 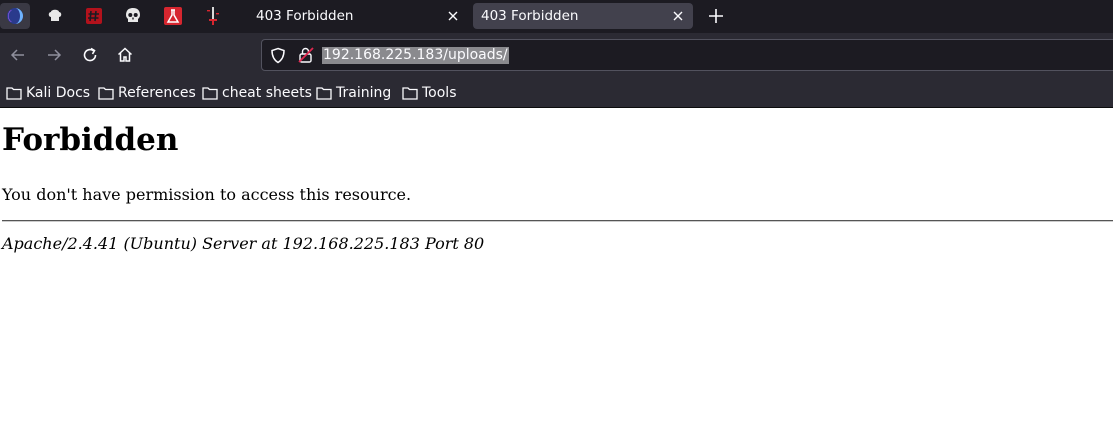 I want to click on bookmark-folder-training: Training, so click(x=353, y=93).